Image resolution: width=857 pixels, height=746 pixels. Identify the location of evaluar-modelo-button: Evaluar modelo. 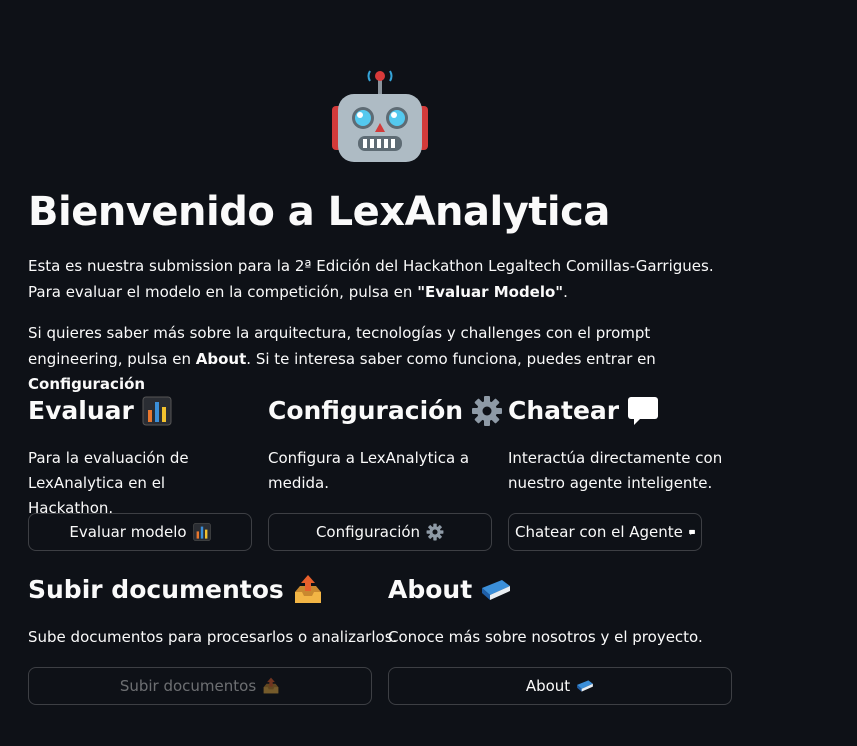
(140, 532).